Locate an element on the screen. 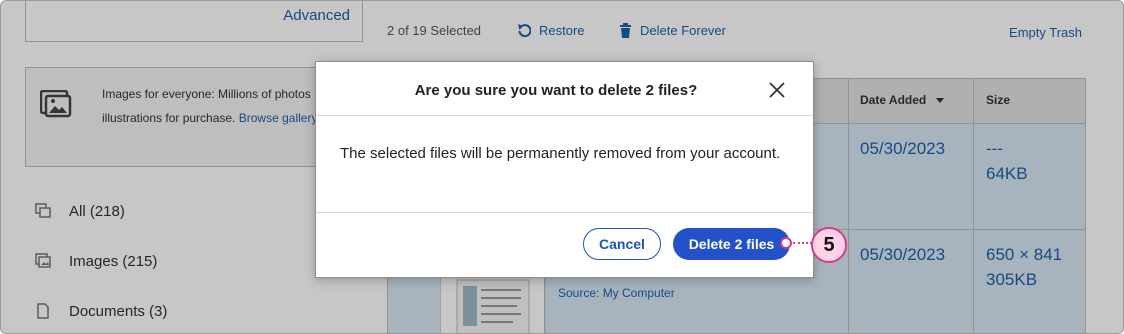 This screenshot has height=334, width=1124. step-number-badge: 5 is located at coordinates (829, 245).